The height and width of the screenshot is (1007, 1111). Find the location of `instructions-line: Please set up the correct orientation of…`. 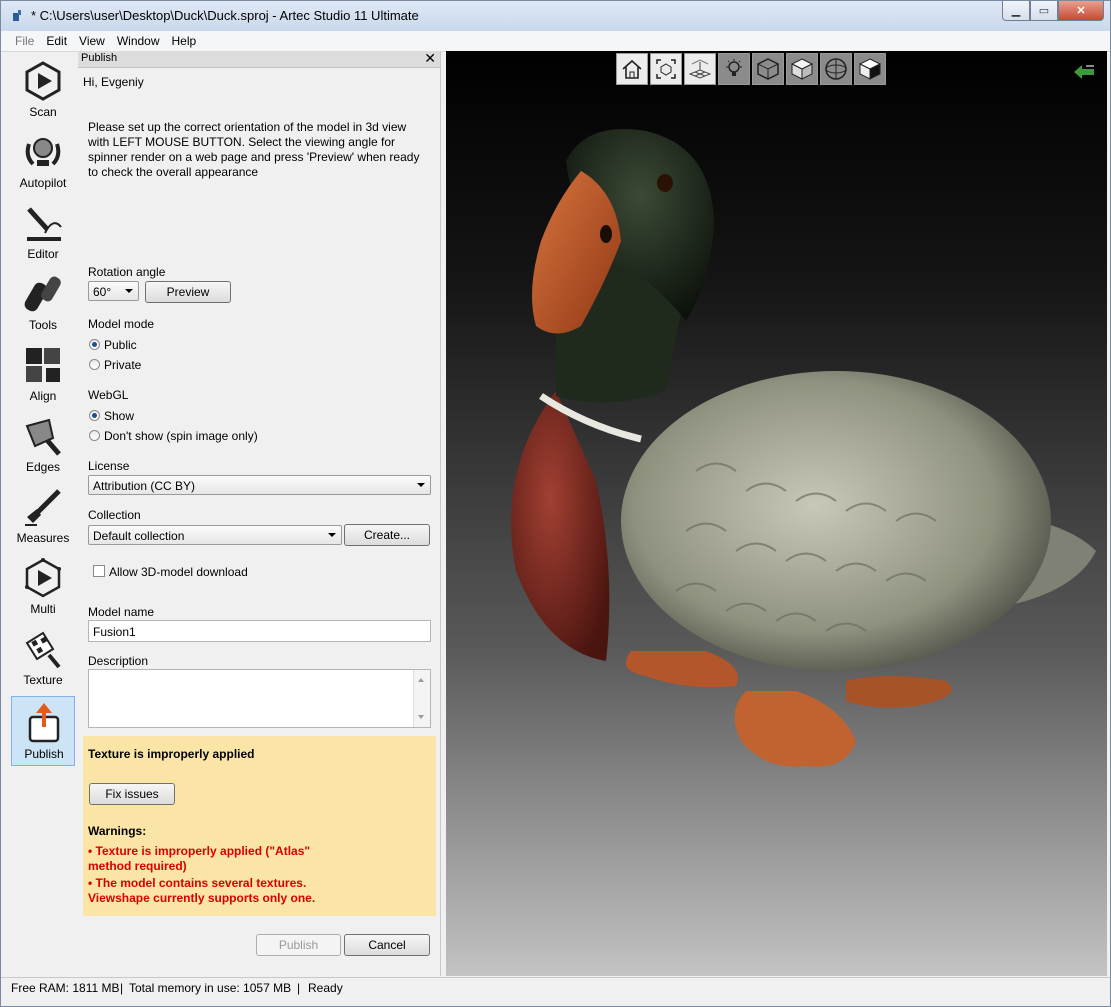

instructions-line: Please set up the correct orientation of… is located at coordinates (247, 127).